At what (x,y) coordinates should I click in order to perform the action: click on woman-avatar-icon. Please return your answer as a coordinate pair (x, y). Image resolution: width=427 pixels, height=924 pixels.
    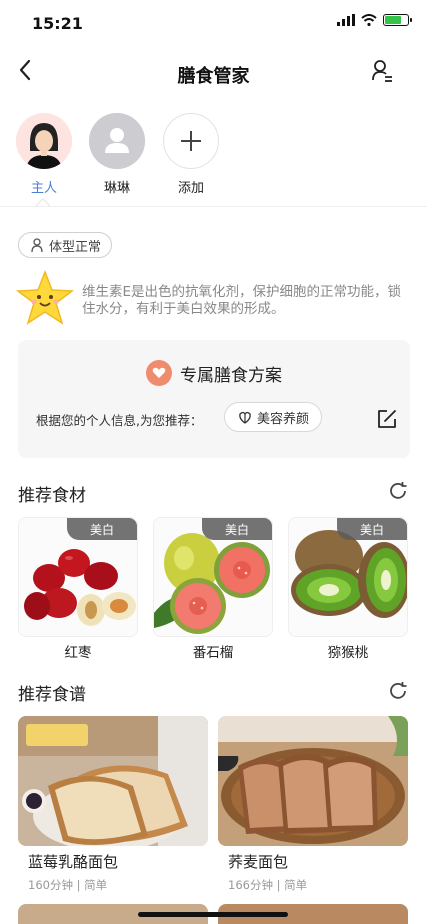
    Looking at the image, I should click on (44, 141).